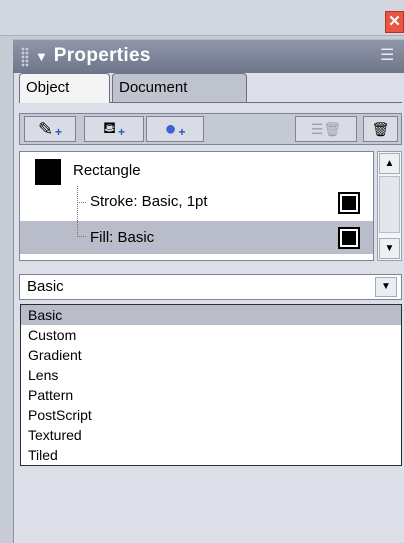 This screenshot has width=404, height=543. I want to click on tab-object: Object, so click(64, 88).